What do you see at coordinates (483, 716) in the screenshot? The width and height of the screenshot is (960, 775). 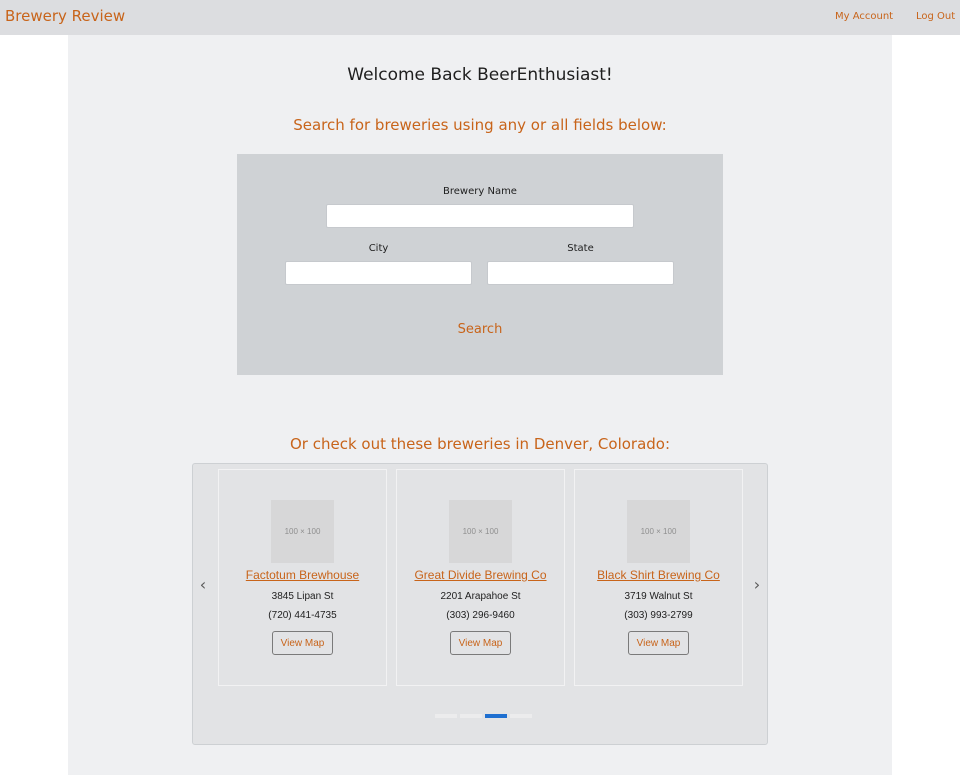 I see `carousel-indicators` at bounding box center [483, 716].